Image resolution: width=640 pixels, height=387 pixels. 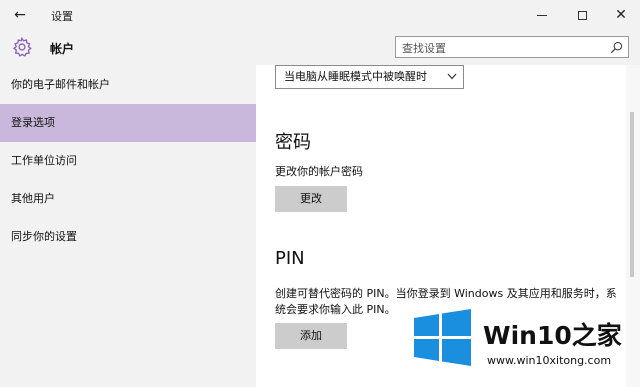 What do you see at coordinates (549, 360) in the screenshot?
I see `watermark-url: www.win10xitong.com` at bounding box center [549, 360].